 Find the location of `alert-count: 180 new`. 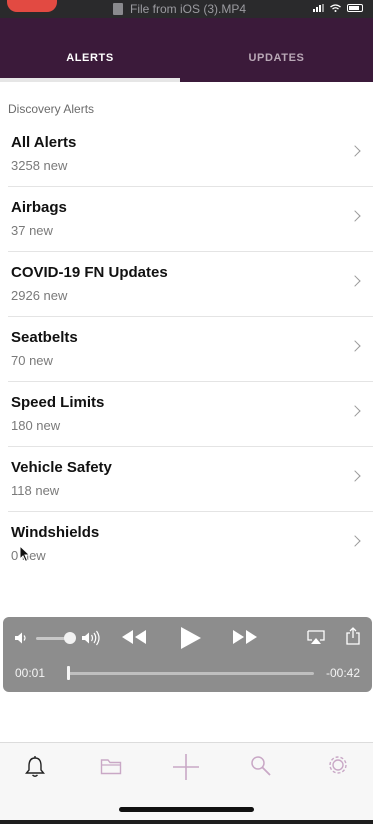

alert-count: 180 new is located at coordinates (36, 425).